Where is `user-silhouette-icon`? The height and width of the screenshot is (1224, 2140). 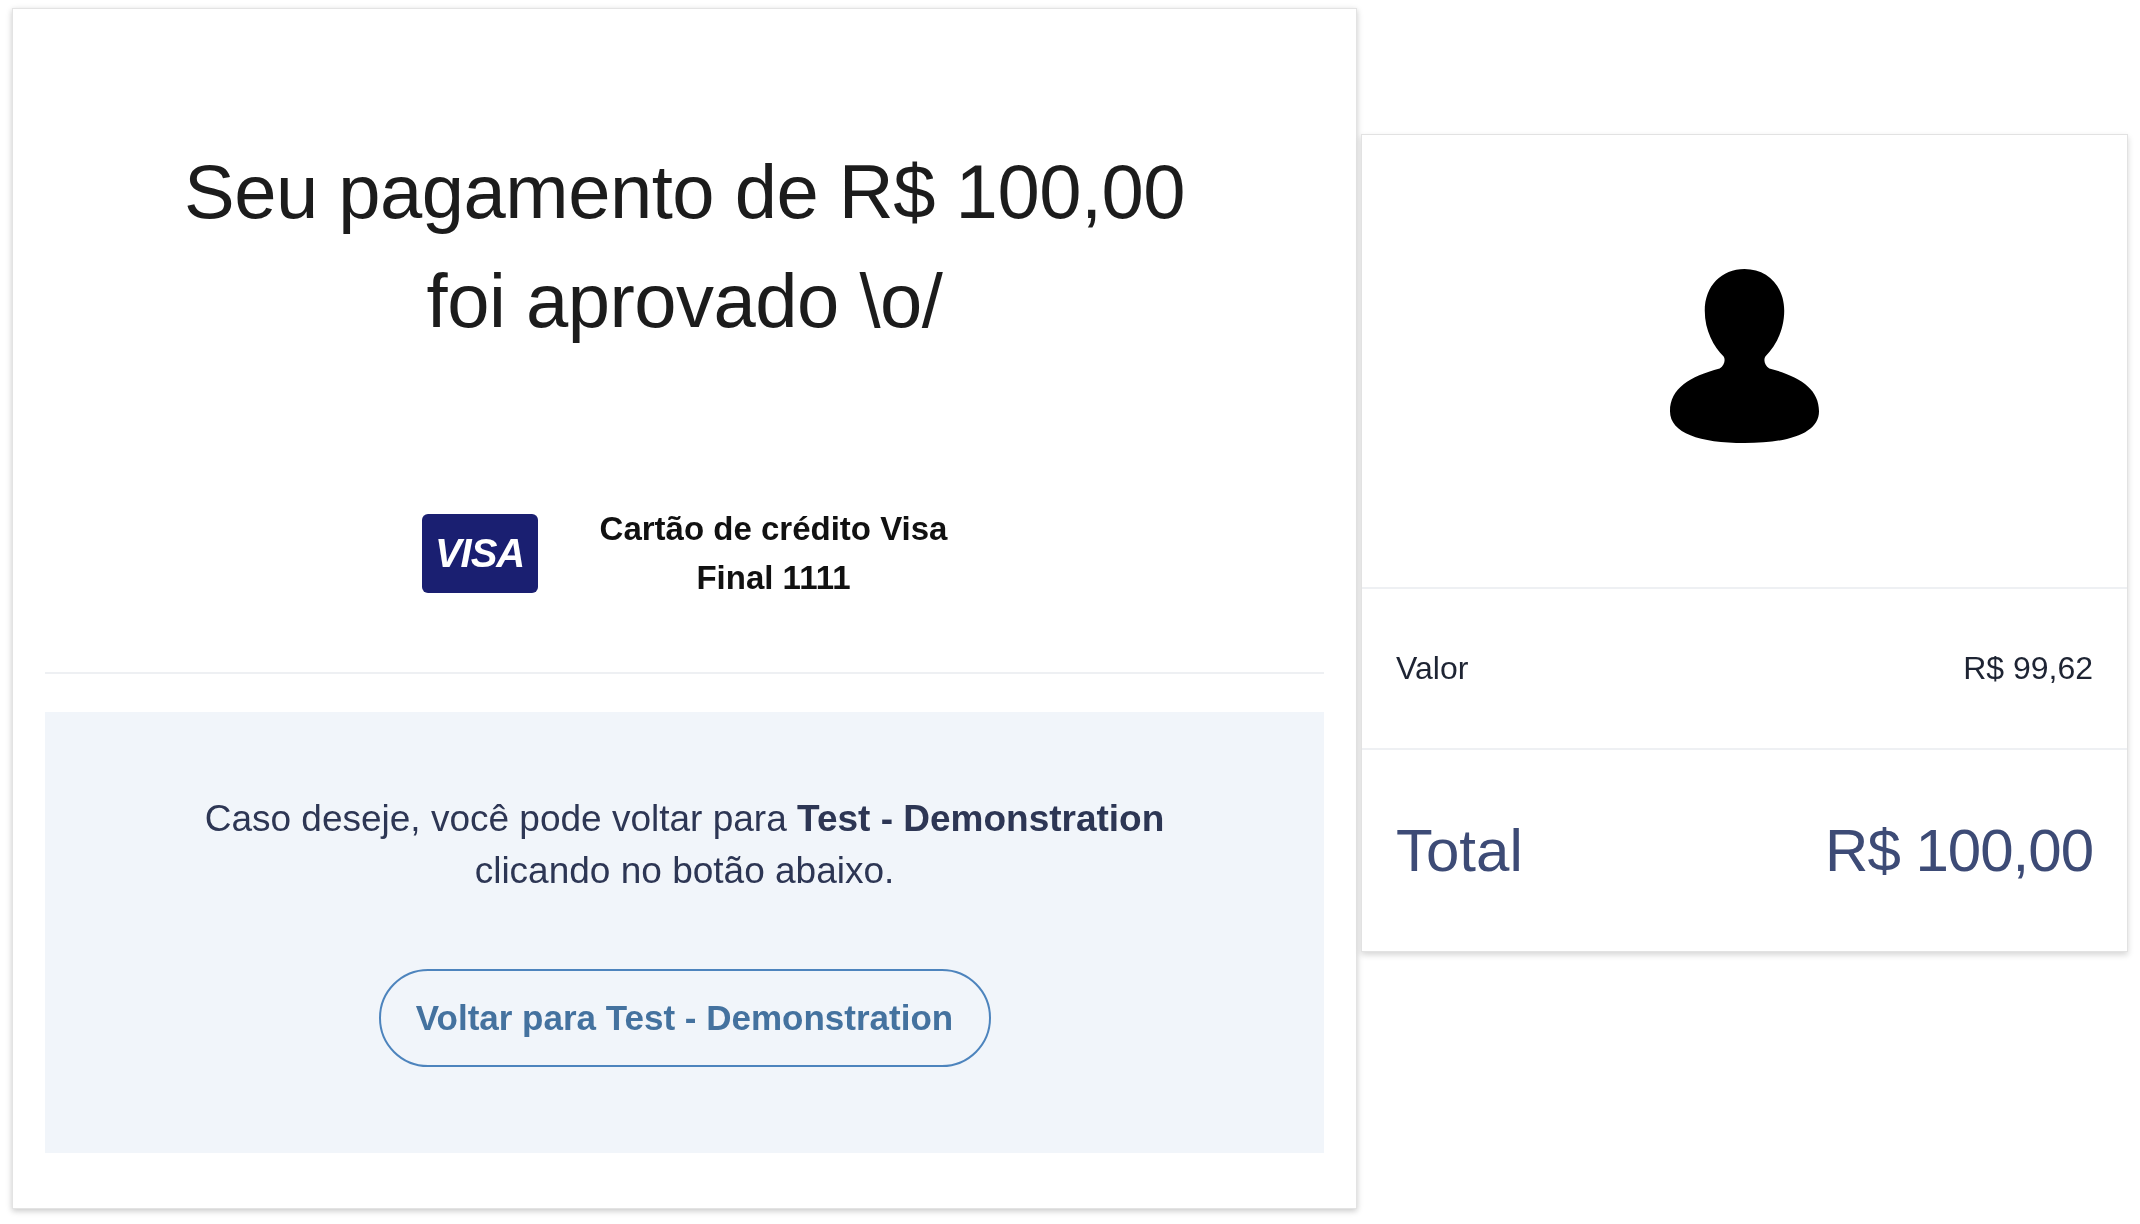 user-silhouette-icon is located at coordinates (1744, 356).